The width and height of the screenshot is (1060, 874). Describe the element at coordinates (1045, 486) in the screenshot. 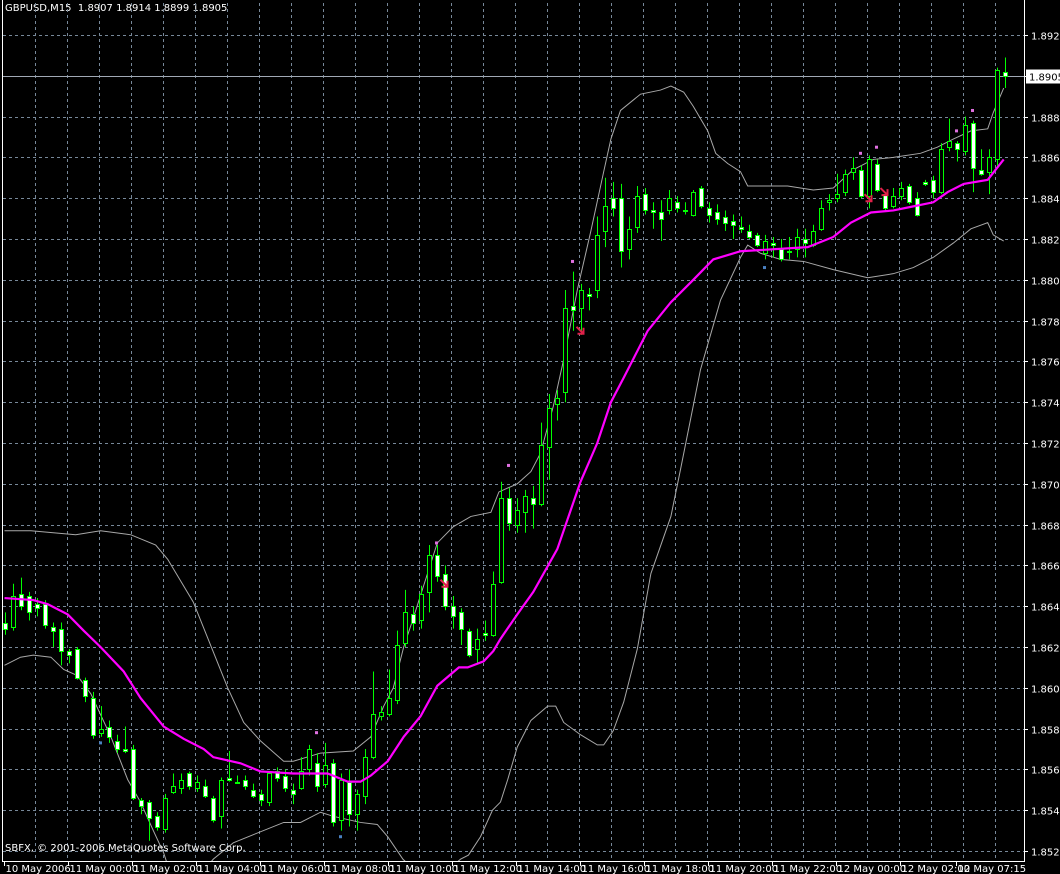

I see `price-tick-label: 1.8705` at that location.